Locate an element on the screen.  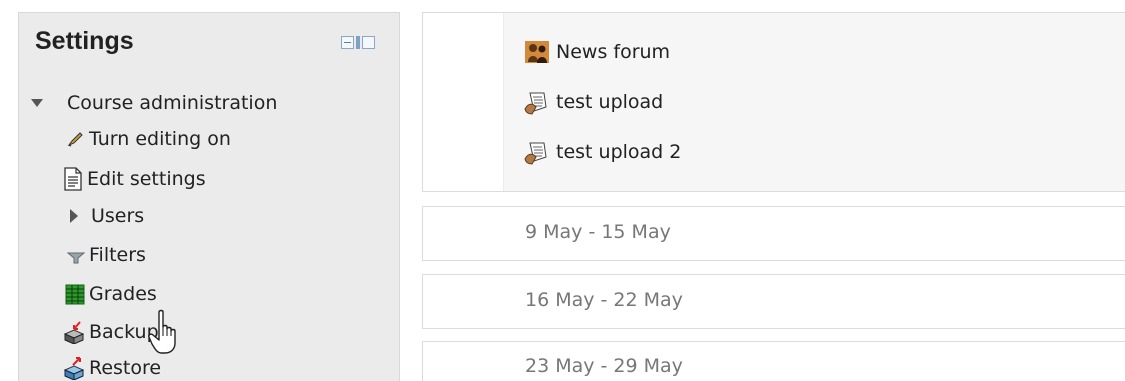
tree-item-turn-editing-on: Turn editing on is located at coordinates (149, 139).